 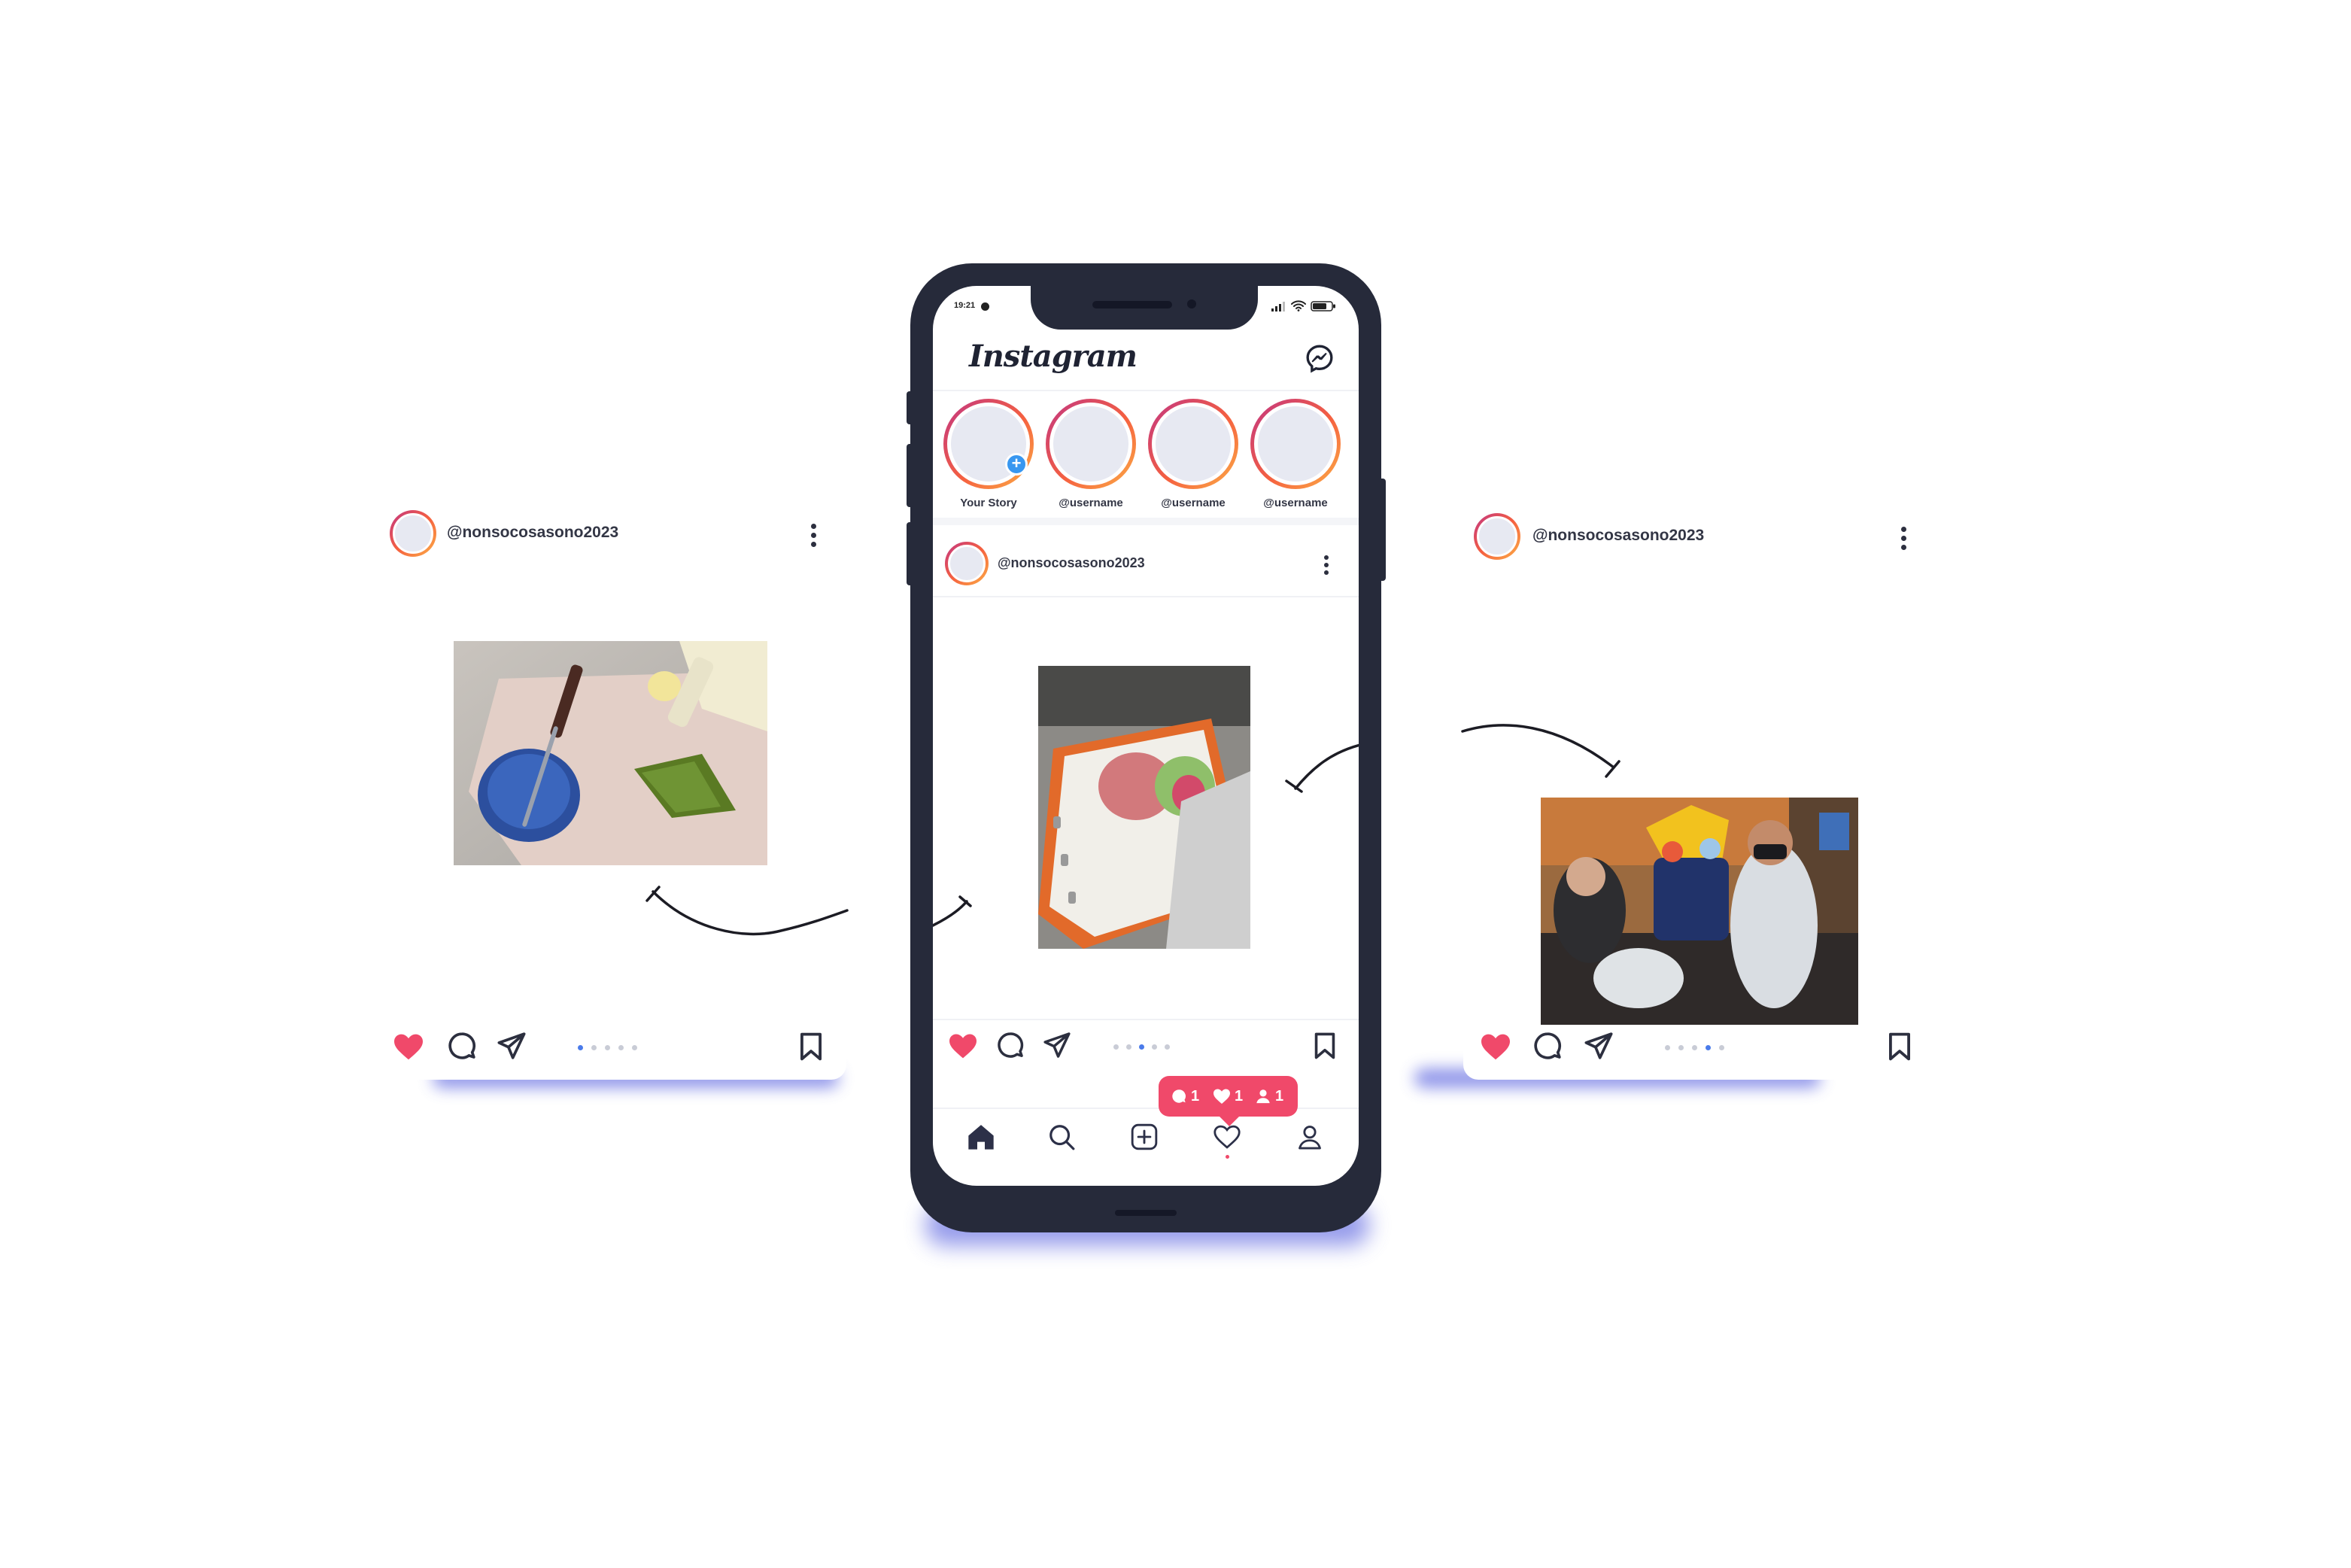 I want to click on center-post-more-icon, so click(x=1327, y=567).